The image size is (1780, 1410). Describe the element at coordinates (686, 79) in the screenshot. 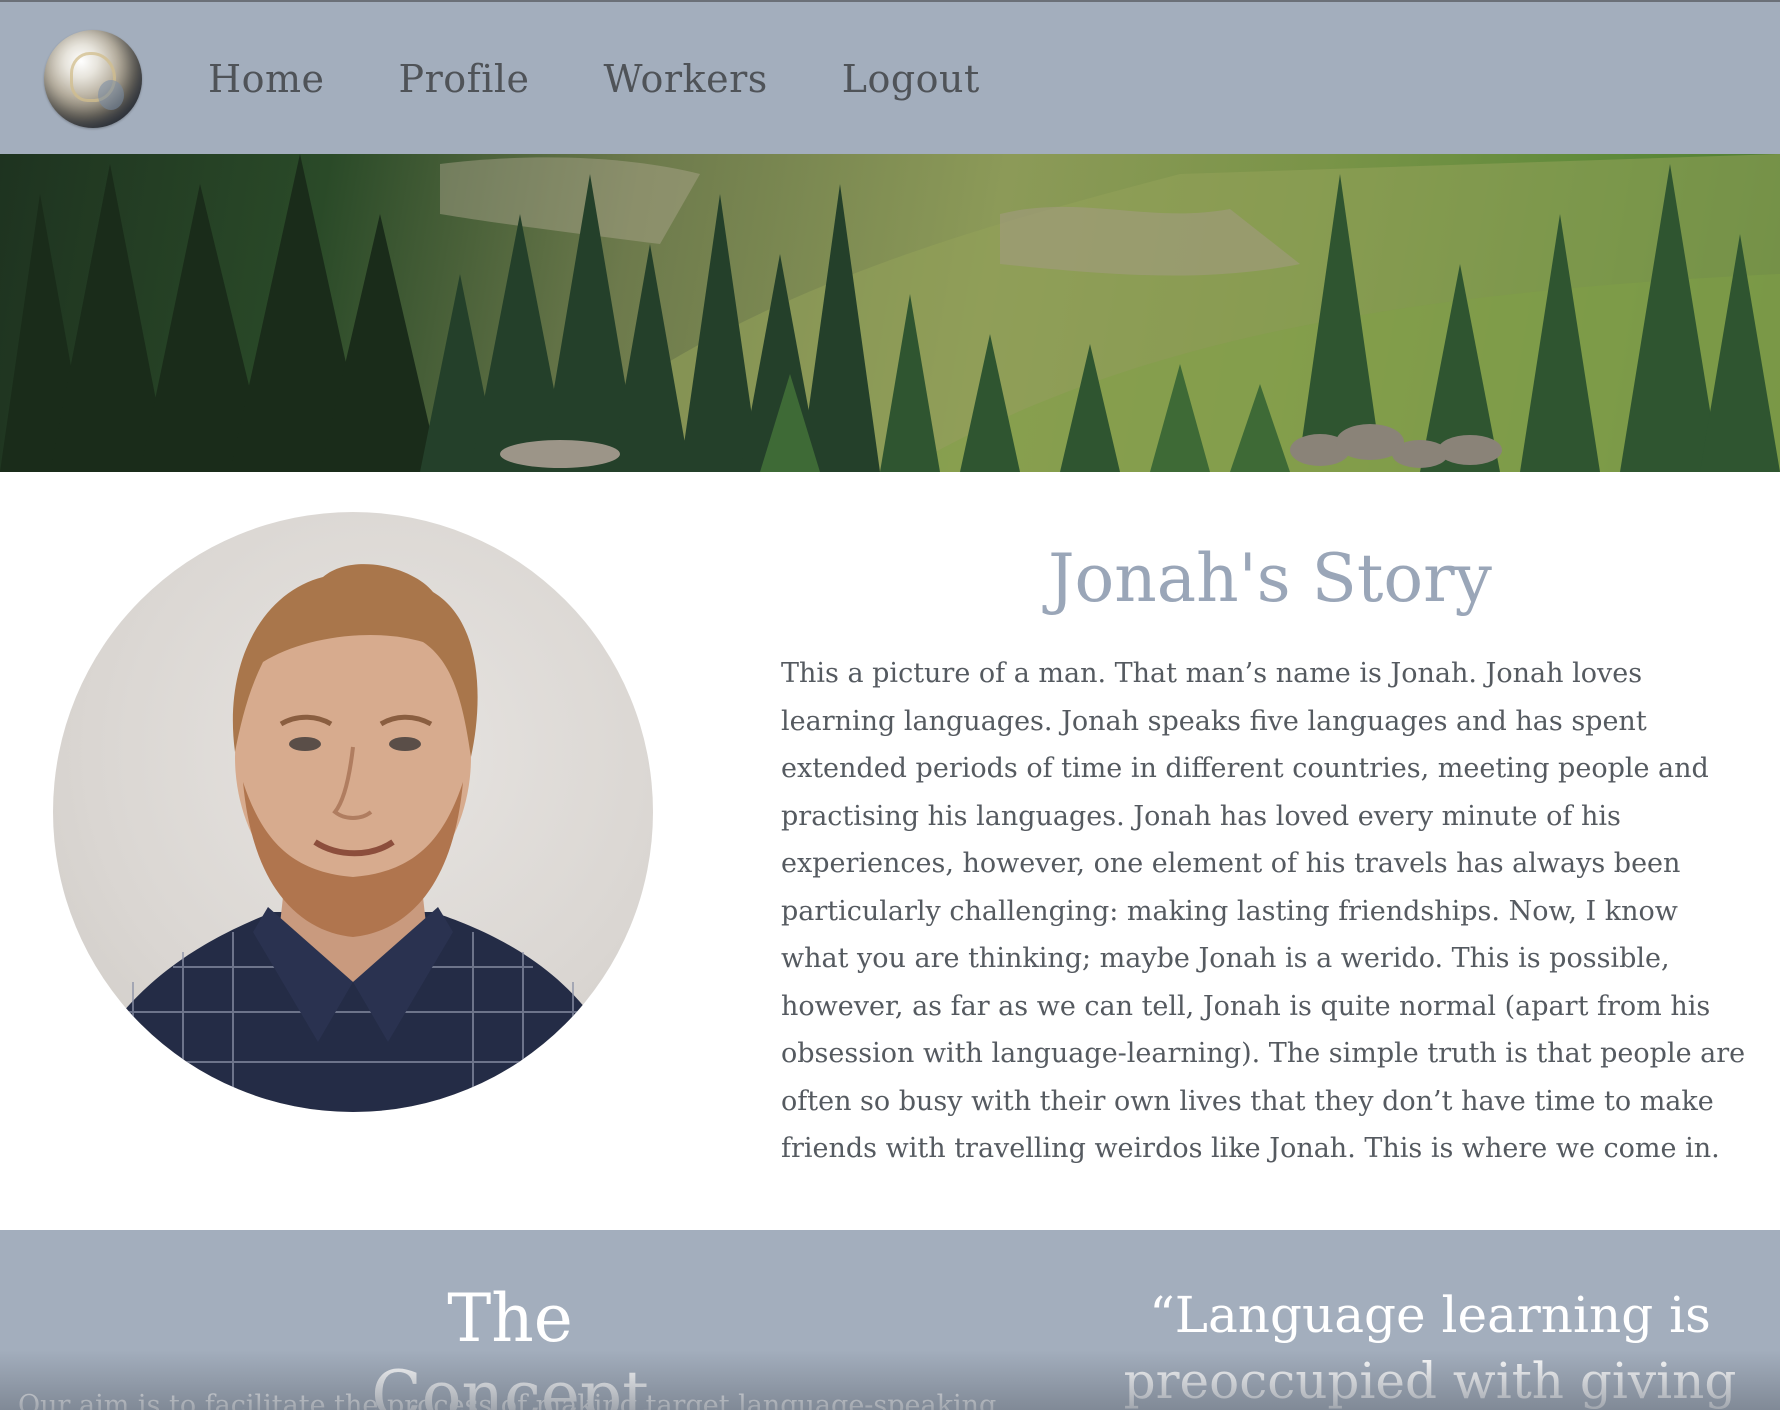

I see `nav-workers-link: Workers` at that location.